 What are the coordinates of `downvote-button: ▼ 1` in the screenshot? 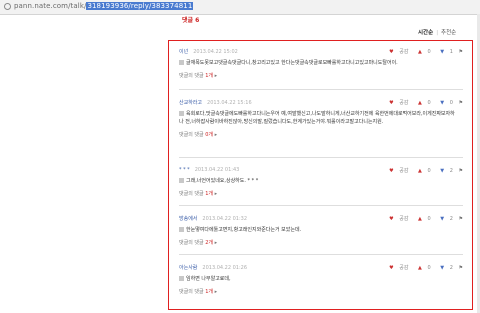 It's located at (444, 52).